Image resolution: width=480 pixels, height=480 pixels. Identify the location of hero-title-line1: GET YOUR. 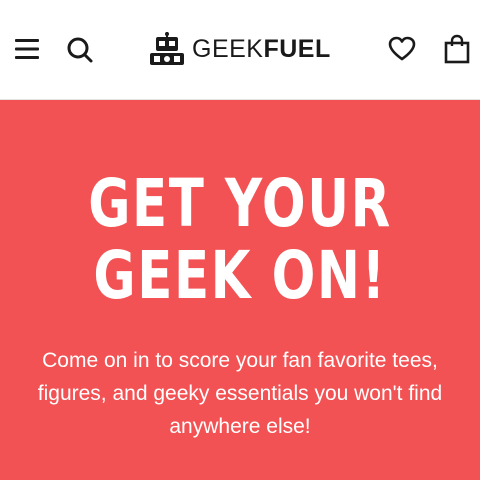
(240, 203).